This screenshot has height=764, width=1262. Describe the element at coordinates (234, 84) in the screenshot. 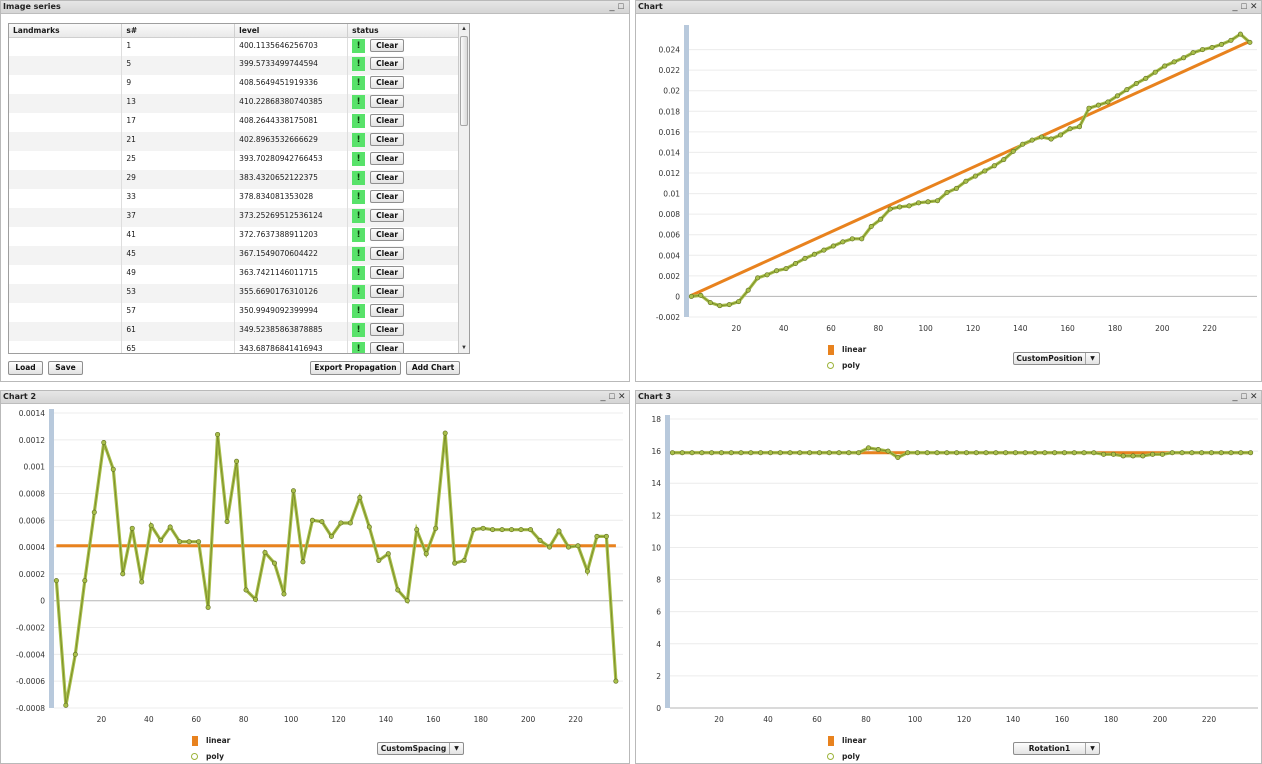

I see `table-row: 9 408.5649451919336! Clear` at that location.